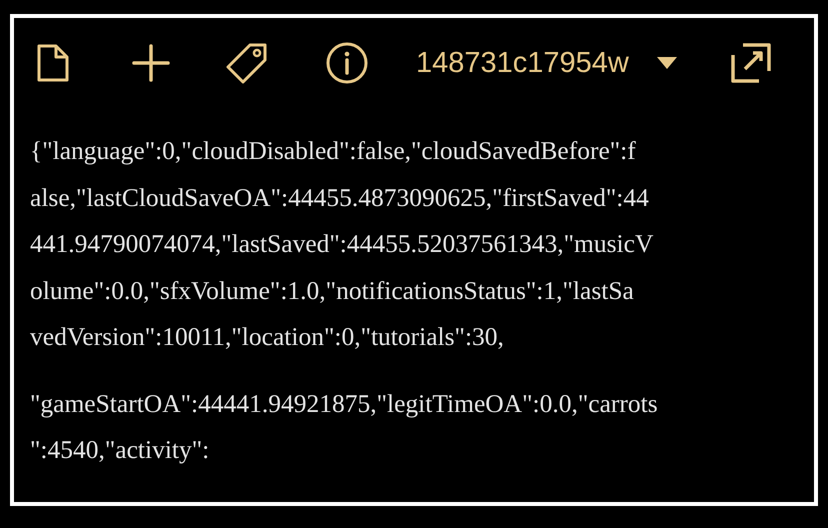 The image size is (828, 528). Describe the element at coordinates (342, 244) in the screenshot. I see `text-line: 441.94790074074,"lastSaved":44455.52037561343,"musicV` at that location.